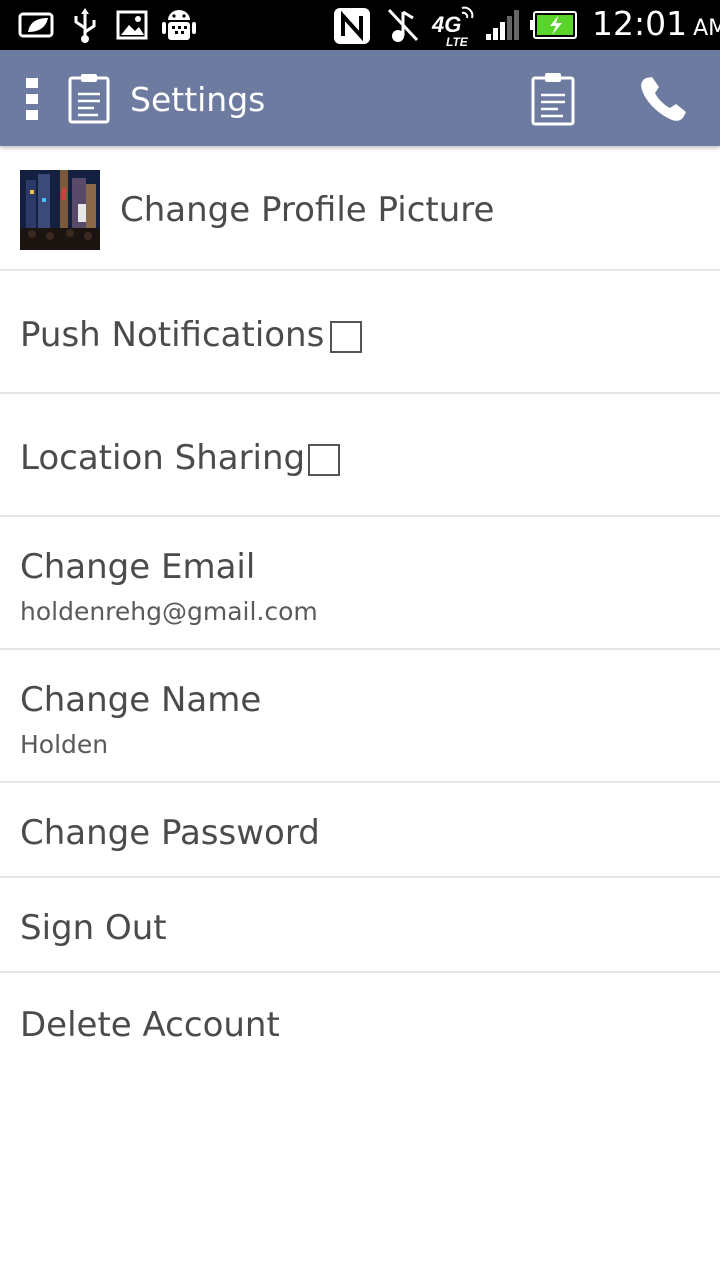 This screenshot has width=720, height=1280. I want to click on call-button, so click(664, 99).